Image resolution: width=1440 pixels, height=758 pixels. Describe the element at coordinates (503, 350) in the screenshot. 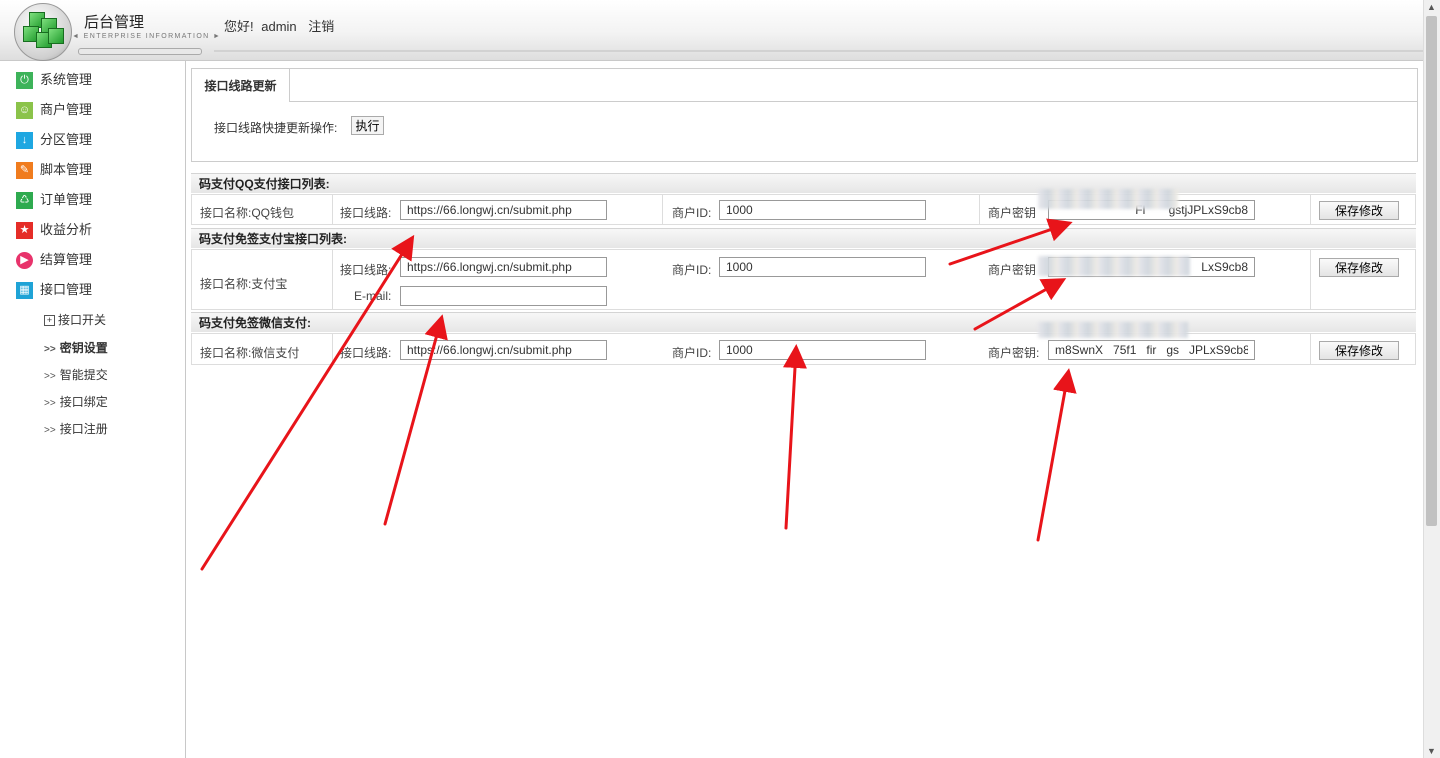

I see `wechat-route-input` at that location.